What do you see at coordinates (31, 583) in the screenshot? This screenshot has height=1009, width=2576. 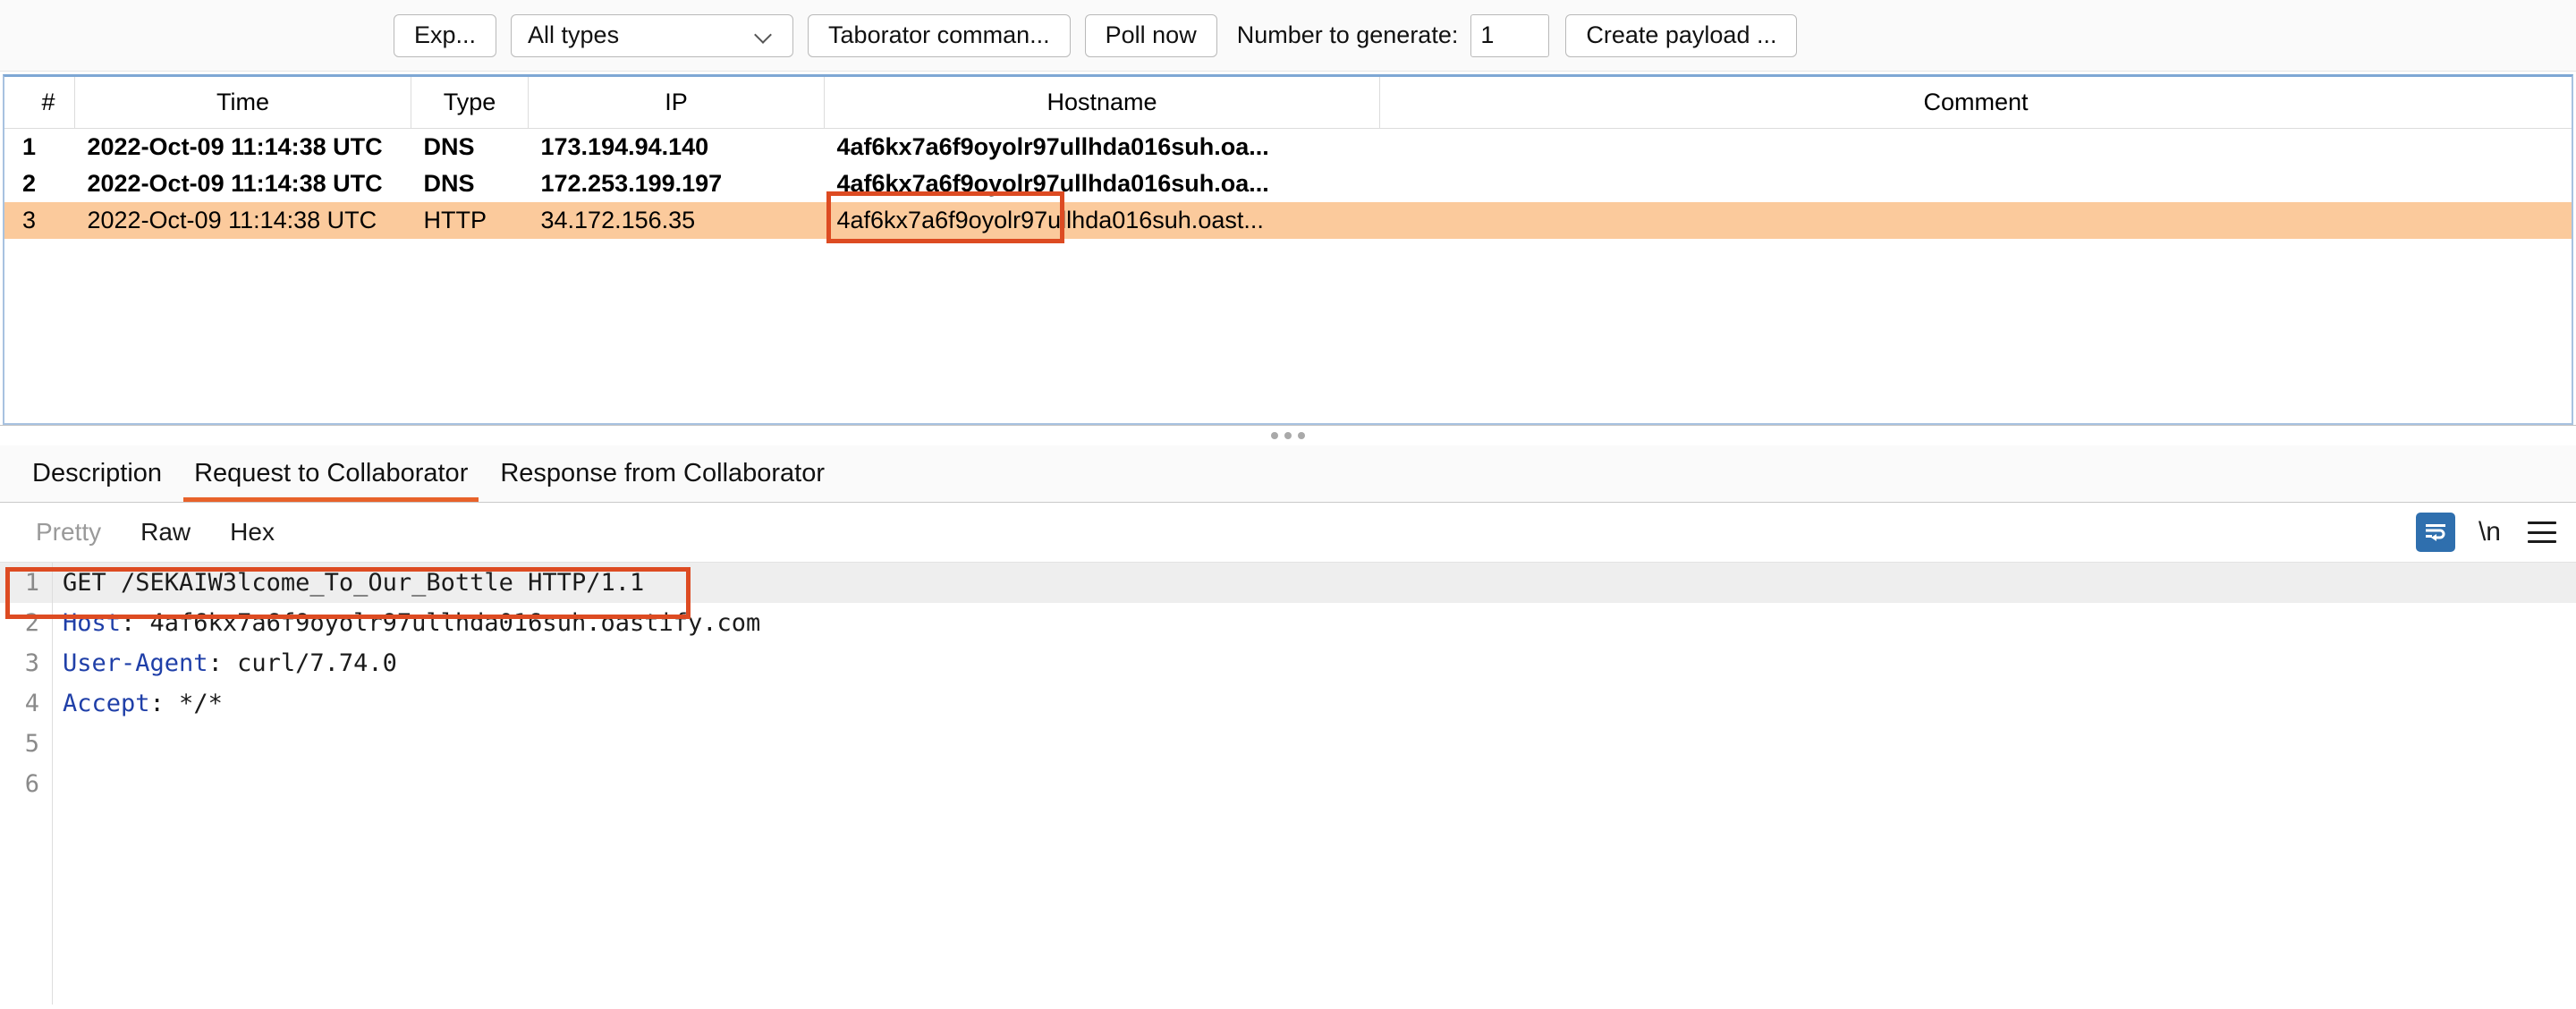 I see `line-number: 1` at bounding box center [31, 583].